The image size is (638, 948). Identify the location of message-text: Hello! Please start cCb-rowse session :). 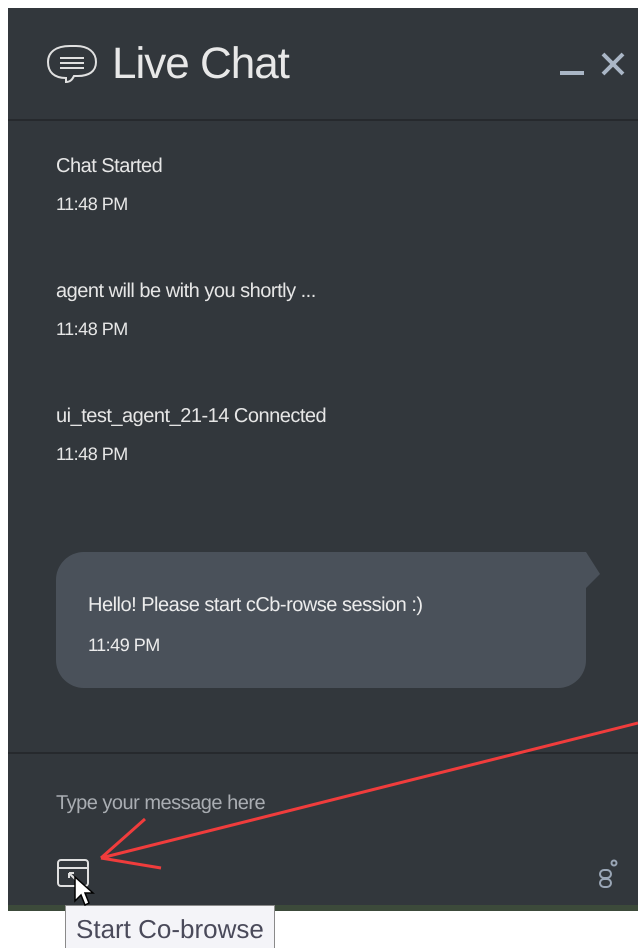
(256, 605).